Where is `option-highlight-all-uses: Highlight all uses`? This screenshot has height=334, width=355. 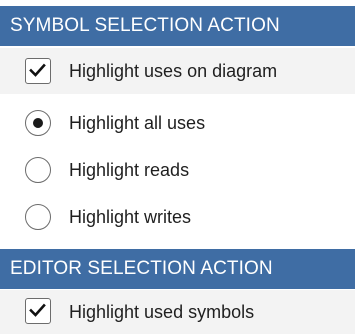
option-highlight-all-uses: Highlight all uses is located at coordinates (177, 123).